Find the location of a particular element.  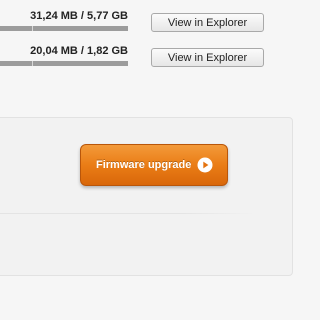

firmware-upgrade-button: Firmware upgrade is located at coordinates (154, 165).